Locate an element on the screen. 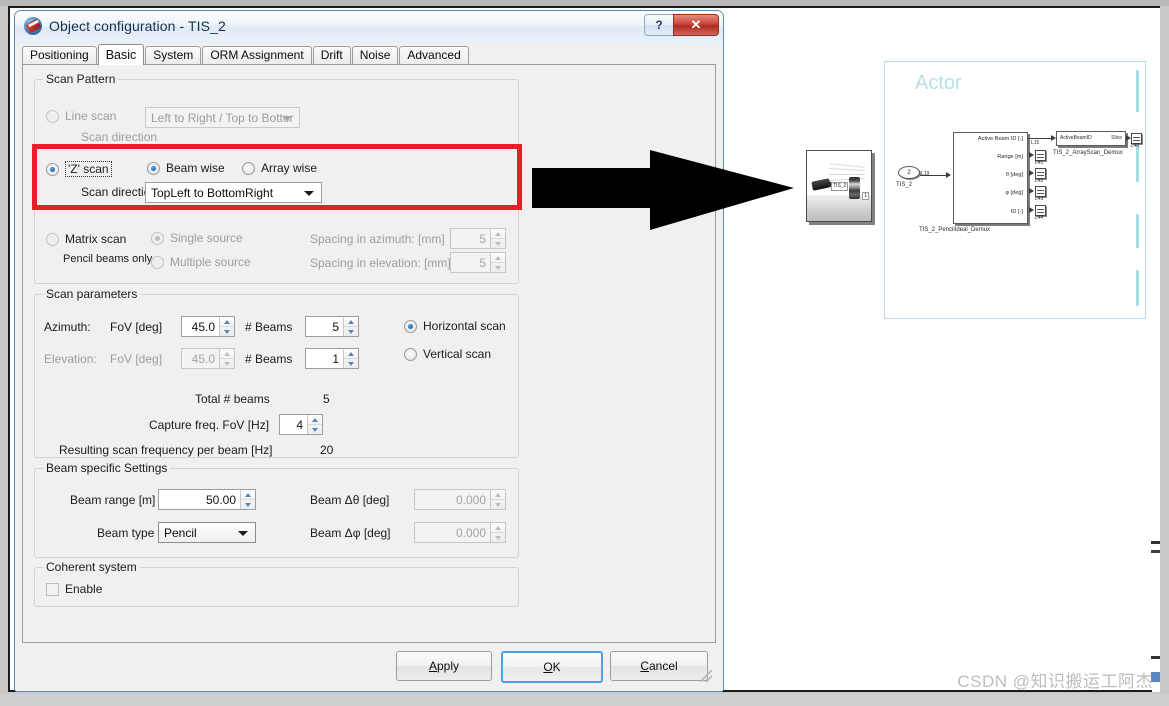  line-scan-direction-combo: Left to Right / Top to Bottor is located at coordinates (222, 117).